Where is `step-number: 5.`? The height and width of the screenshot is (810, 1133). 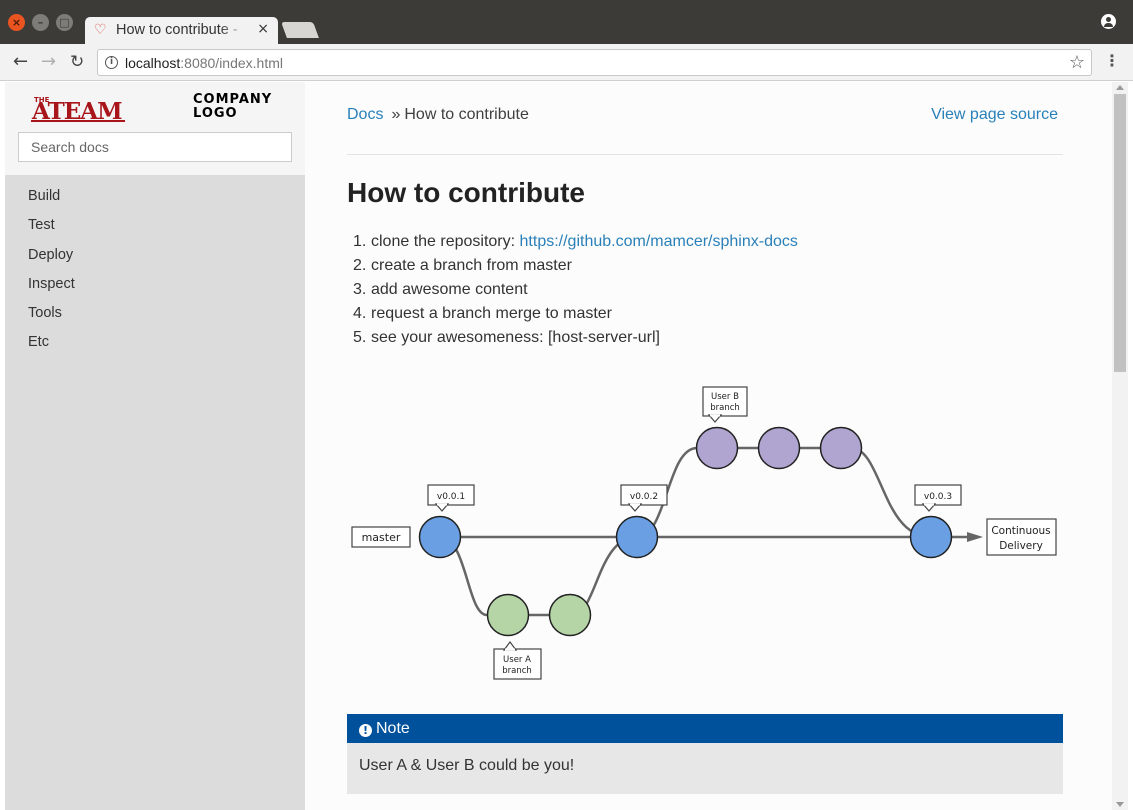
step-number: 5. is located at coordinates (360, 337).